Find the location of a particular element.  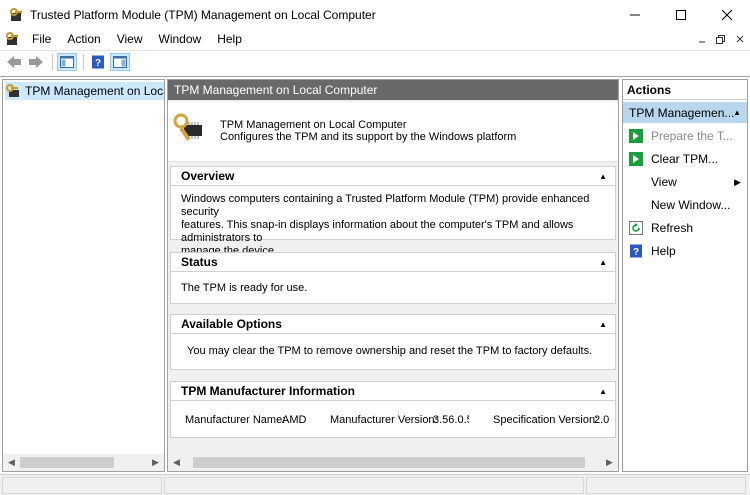

tpm-app-icon is located at coordinates (16, 15).